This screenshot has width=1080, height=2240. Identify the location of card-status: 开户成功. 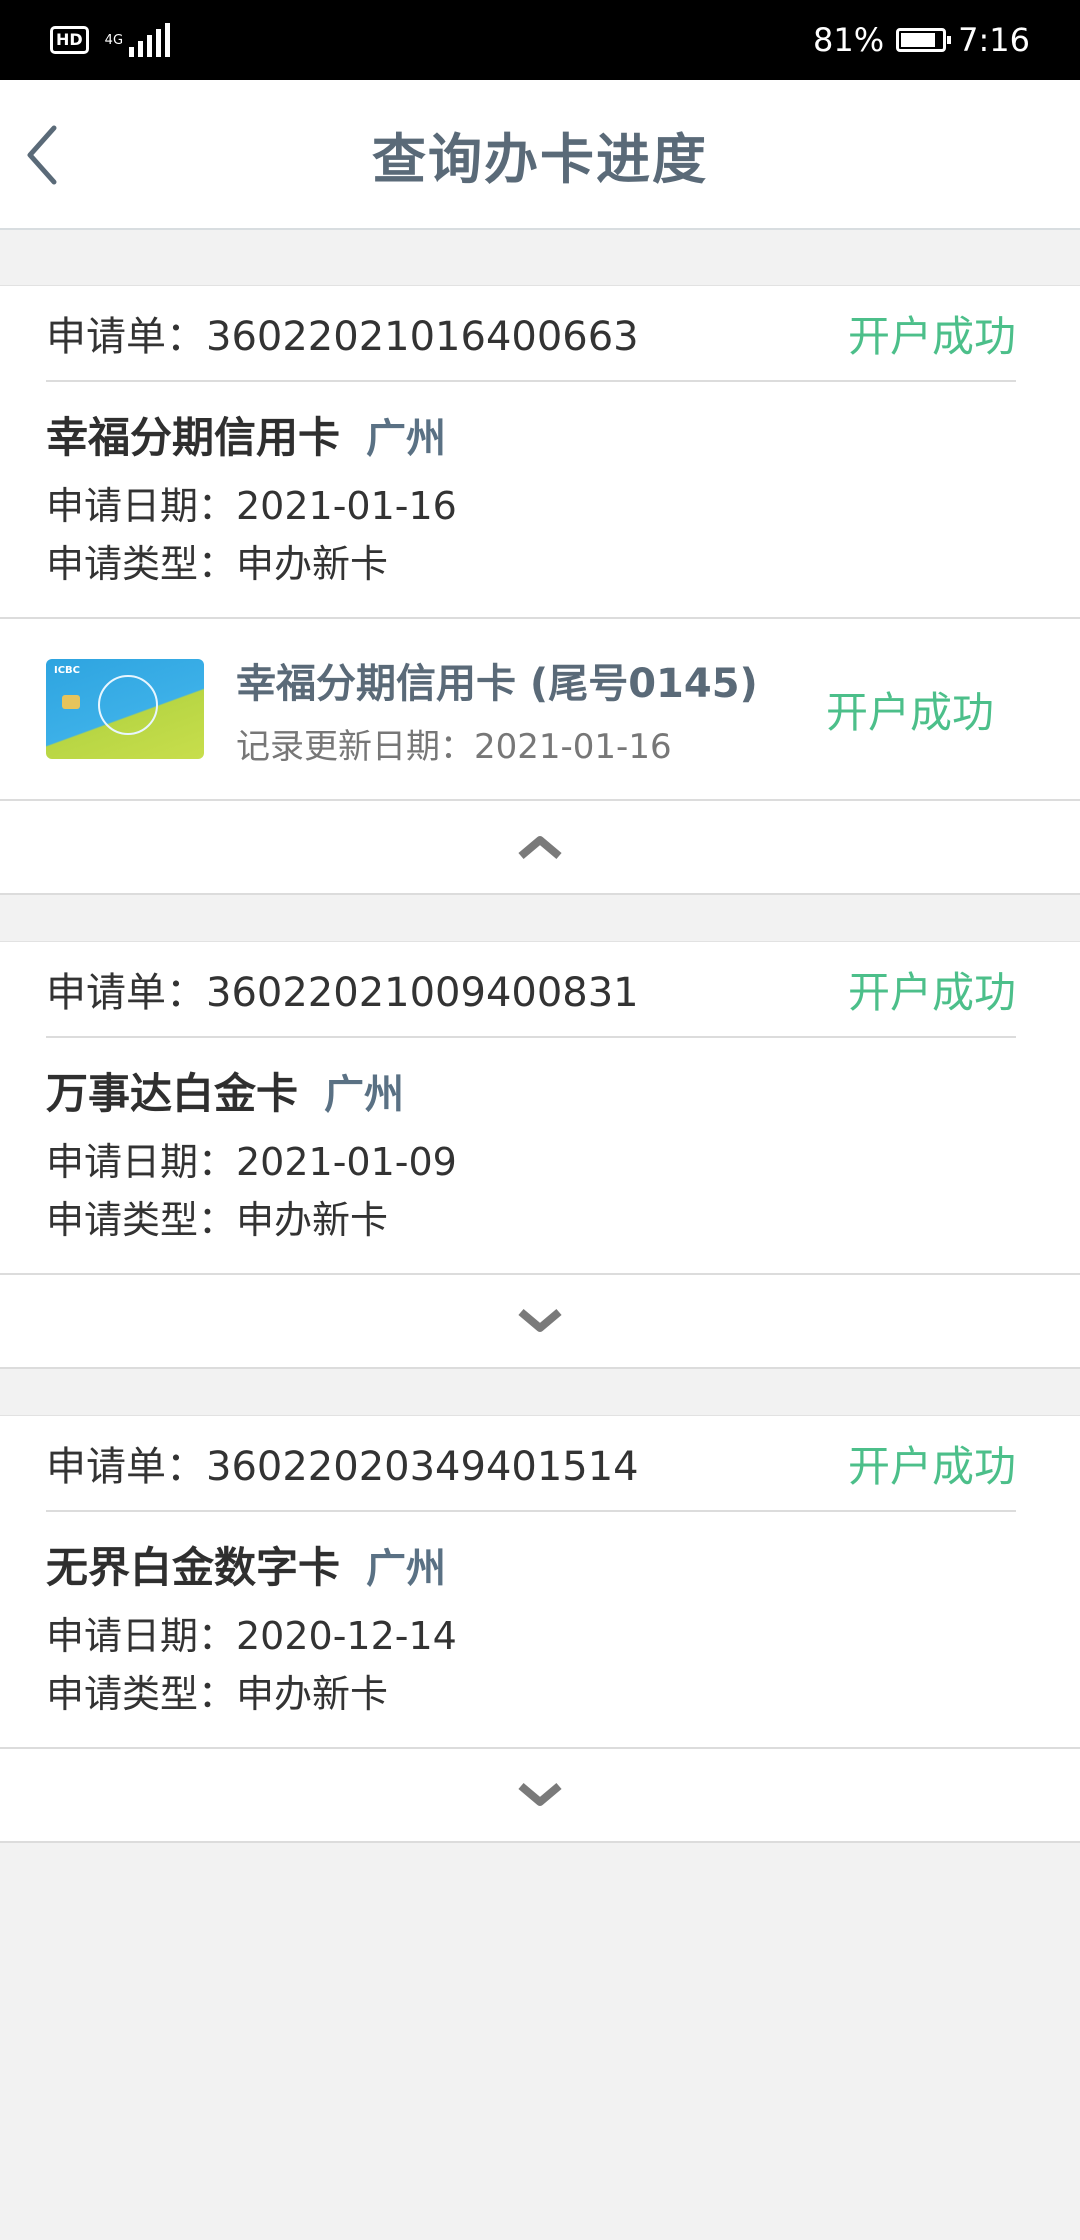
(909, 712).